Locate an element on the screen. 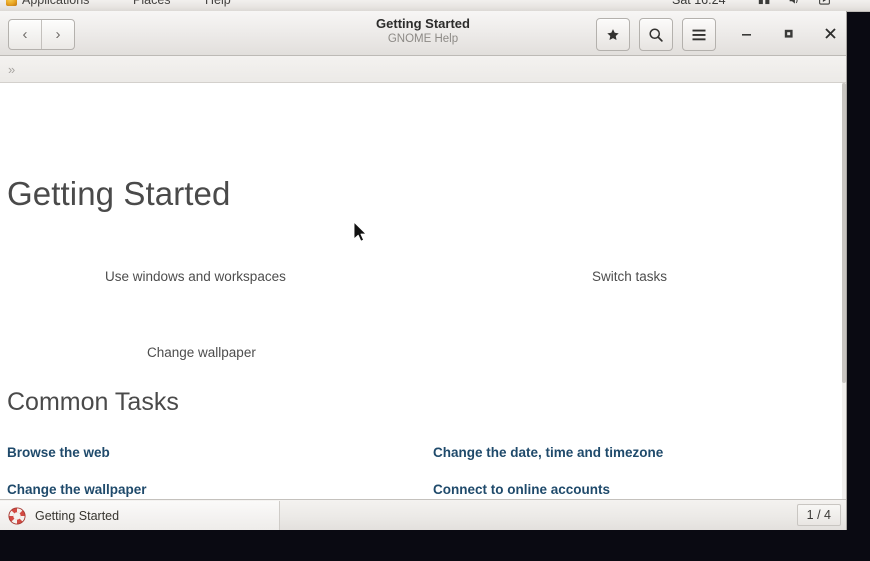 The image size is (870, 561). close-button is located at coordinates (830, 33).